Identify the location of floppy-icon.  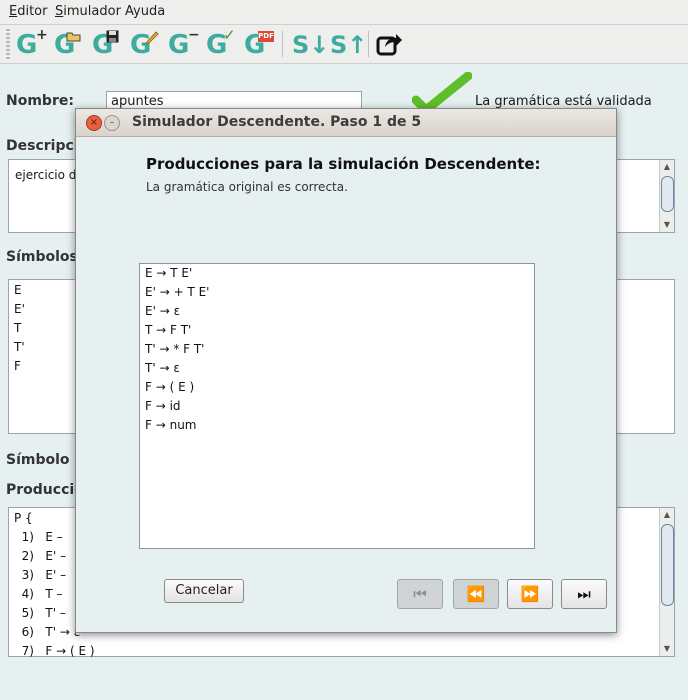
(112, 36).